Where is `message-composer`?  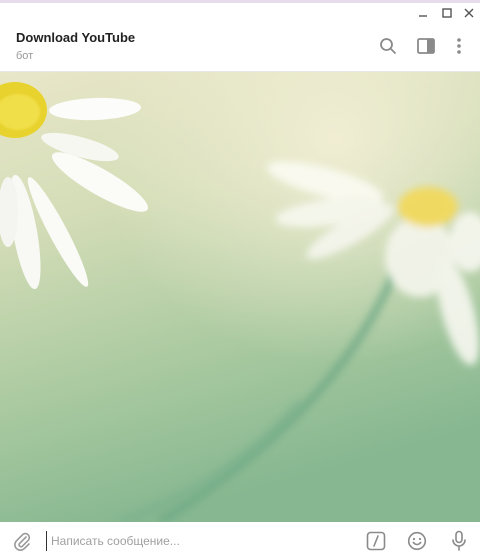
message-composer is located at coordinates (240, 541).